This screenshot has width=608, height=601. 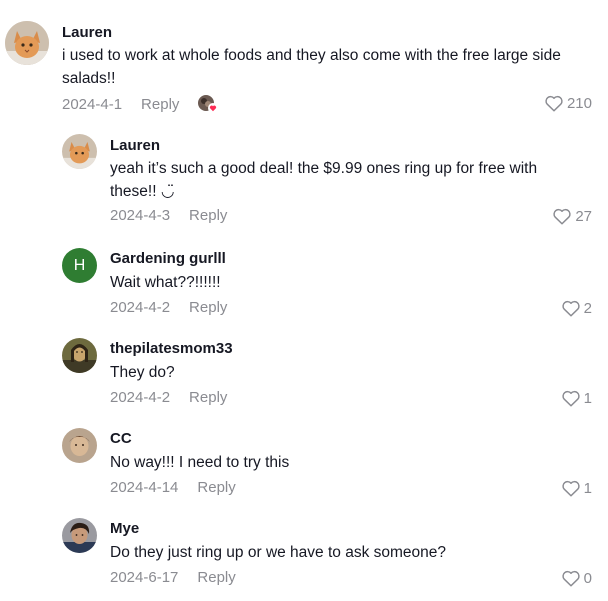 What do you see at coordinates (140, 104) in the screenshot?
I see `comment-meta: 2024-4-1 Reply` at bounding box center [140, 104].